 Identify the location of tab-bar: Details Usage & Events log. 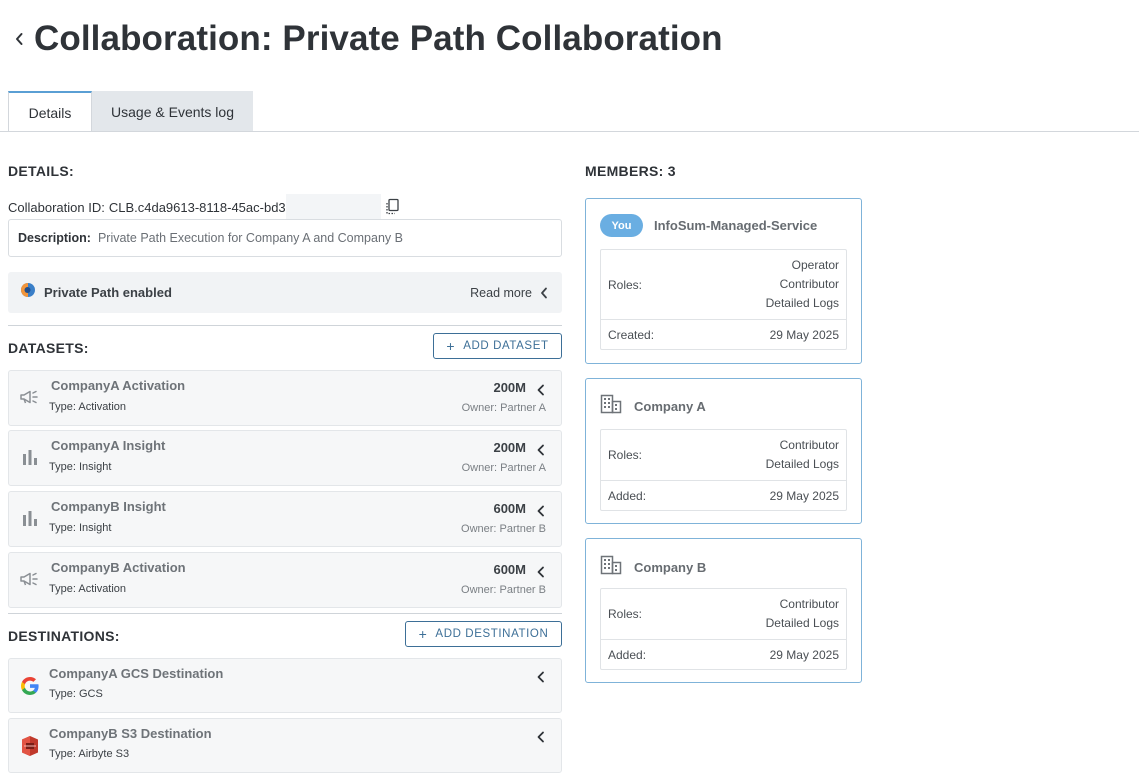
(130, 111).